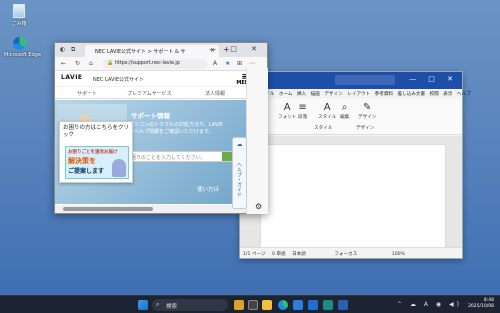 The height and width of the screenshot is (313, 500). What do you see at coordinates (175, 156) in the screenshot?
I see `support-search-input: お困りのことを入力してください。` at bounding box center [175, 156].